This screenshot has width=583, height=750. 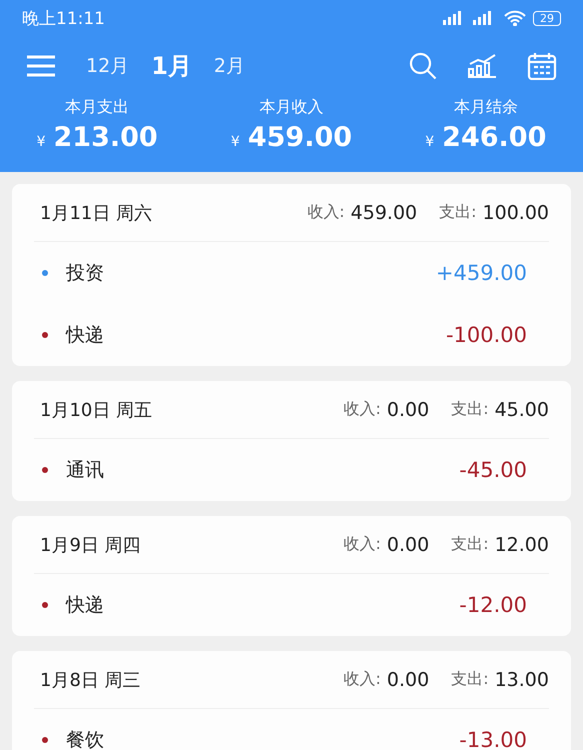 I want to click on day-date: 1月11日 周六, so click(x=96, y=213).